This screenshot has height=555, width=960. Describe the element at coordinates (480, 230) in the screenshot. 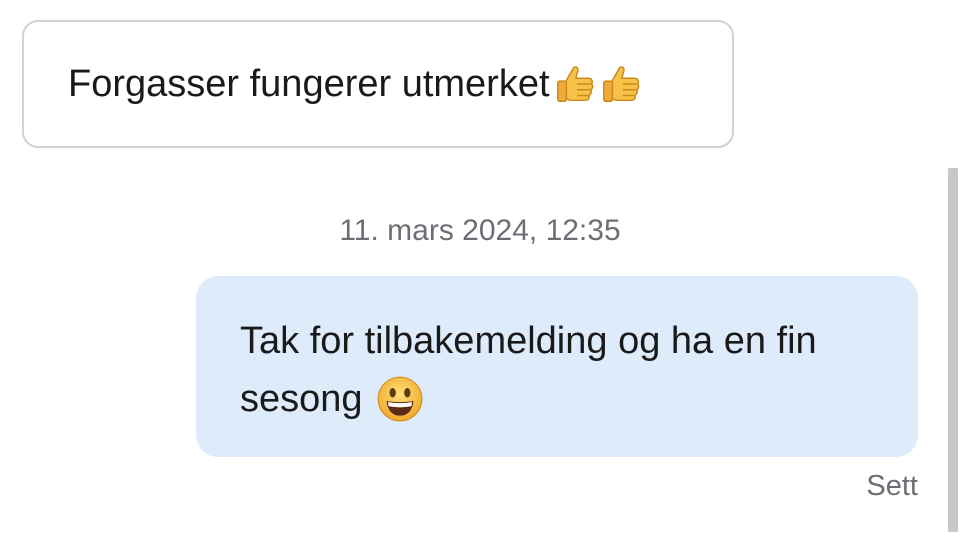

I see `message-timestamp: 11. mars 2024, 12:35` at that location.